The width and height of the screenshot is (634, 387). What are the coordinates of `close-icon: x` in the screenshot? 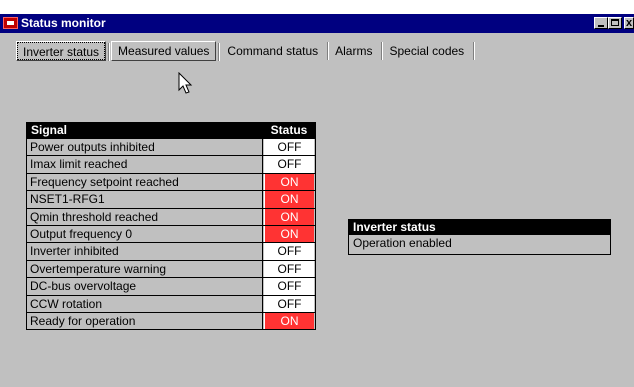 It's located at (629, 23).